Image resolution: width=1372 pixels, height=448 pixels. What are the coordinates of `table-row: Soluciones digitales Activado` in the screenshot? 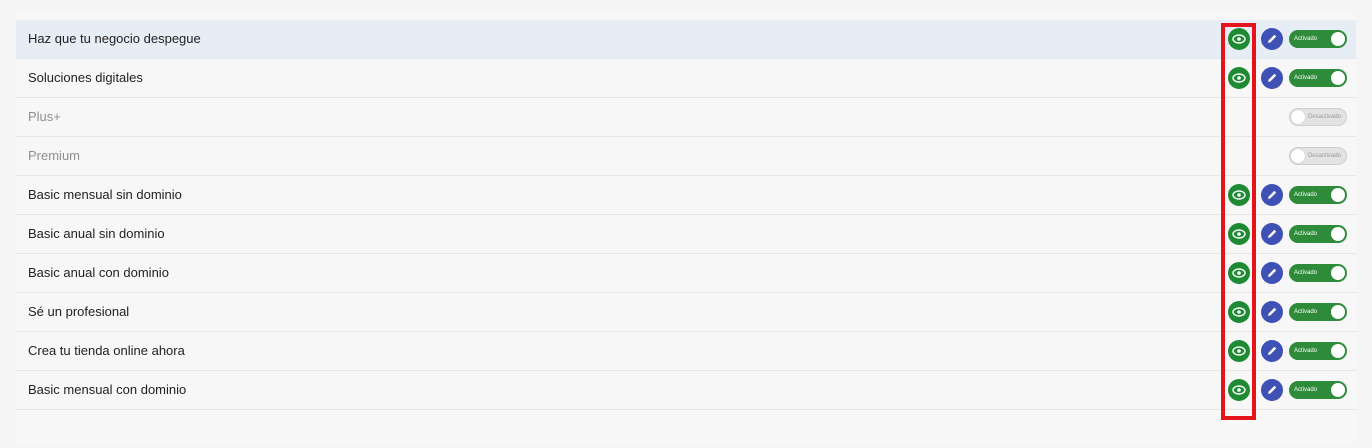 It's located at (686, 78).